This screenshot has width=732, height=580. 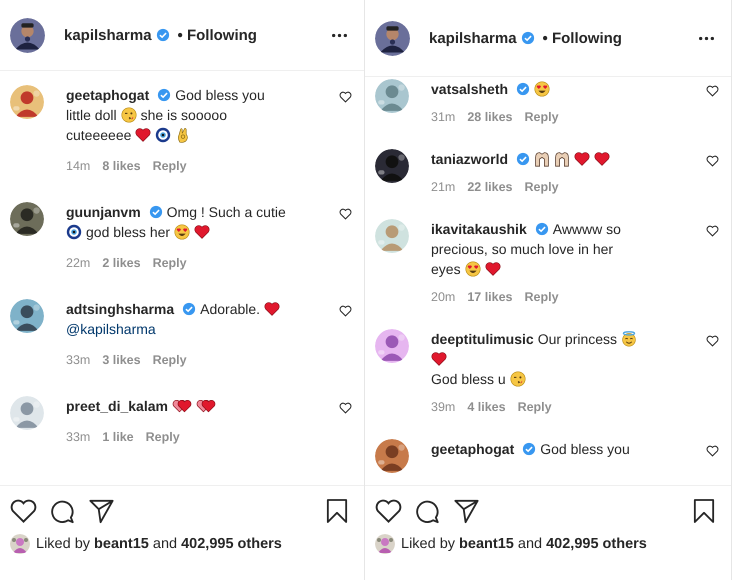 I want to click on comment-username: deeptitulimusic, so click(x=482, y=339).